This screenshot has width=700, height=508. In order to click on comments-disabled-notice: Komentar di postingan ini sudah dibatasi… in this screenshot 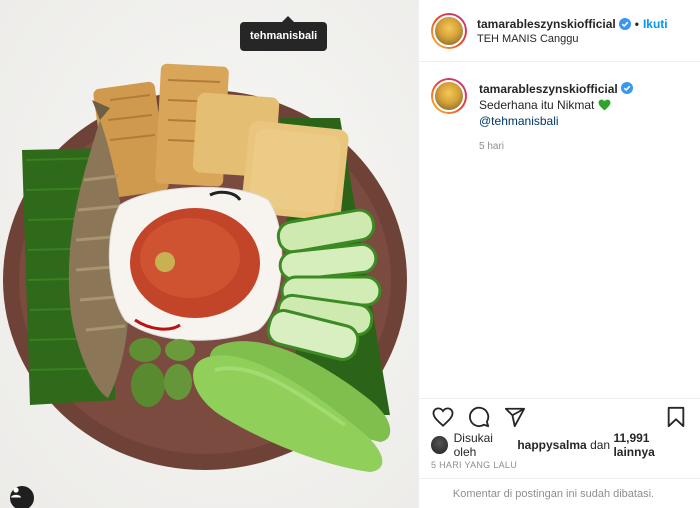, I will do `click(559, 493)`.